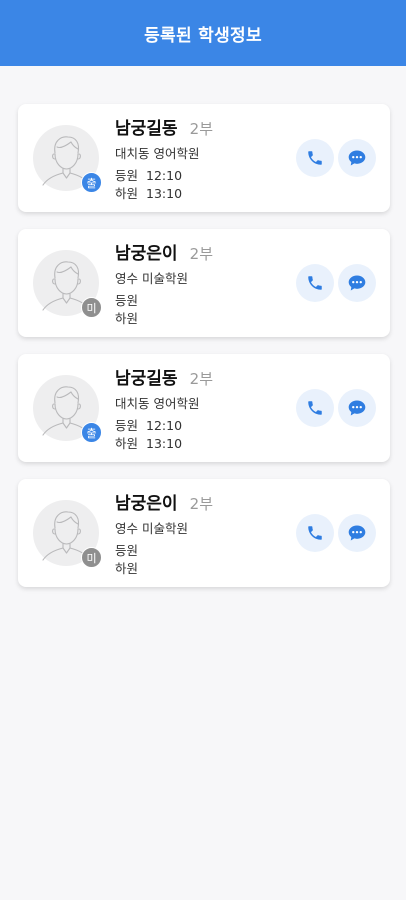  I want to click on page-title: 등록된 학생정보, so click(203, 35).